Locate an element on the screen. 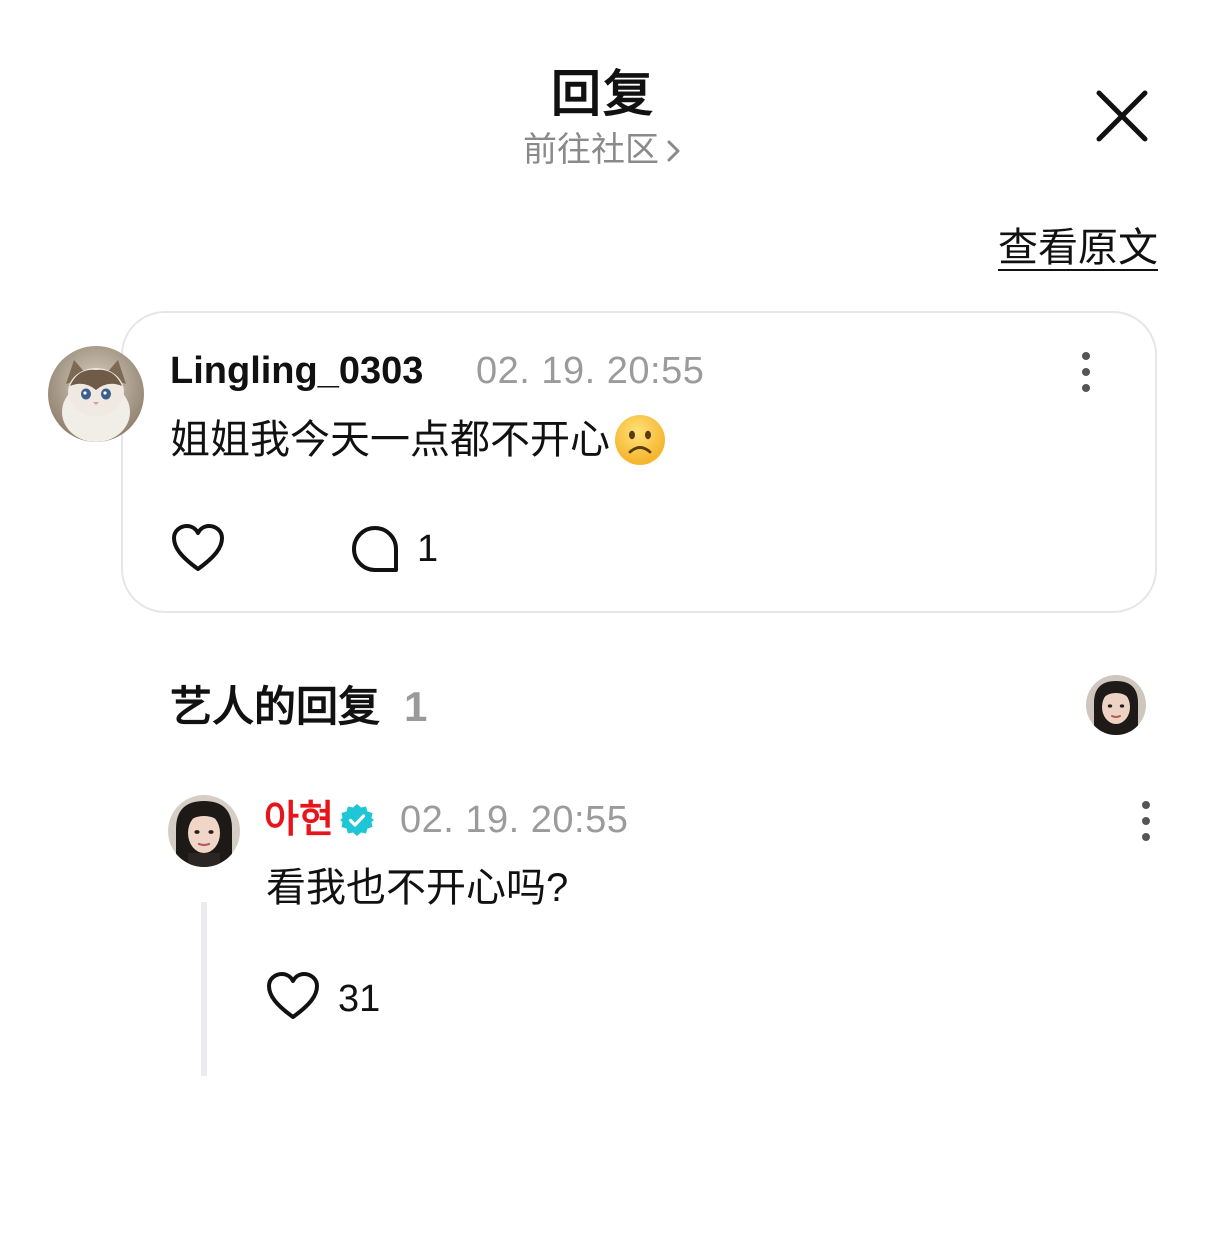 This screenshot has height=1249, width=1206. comment-text-row: 姐姐我今天一点都不开心 is located at coordinates (418, 440).